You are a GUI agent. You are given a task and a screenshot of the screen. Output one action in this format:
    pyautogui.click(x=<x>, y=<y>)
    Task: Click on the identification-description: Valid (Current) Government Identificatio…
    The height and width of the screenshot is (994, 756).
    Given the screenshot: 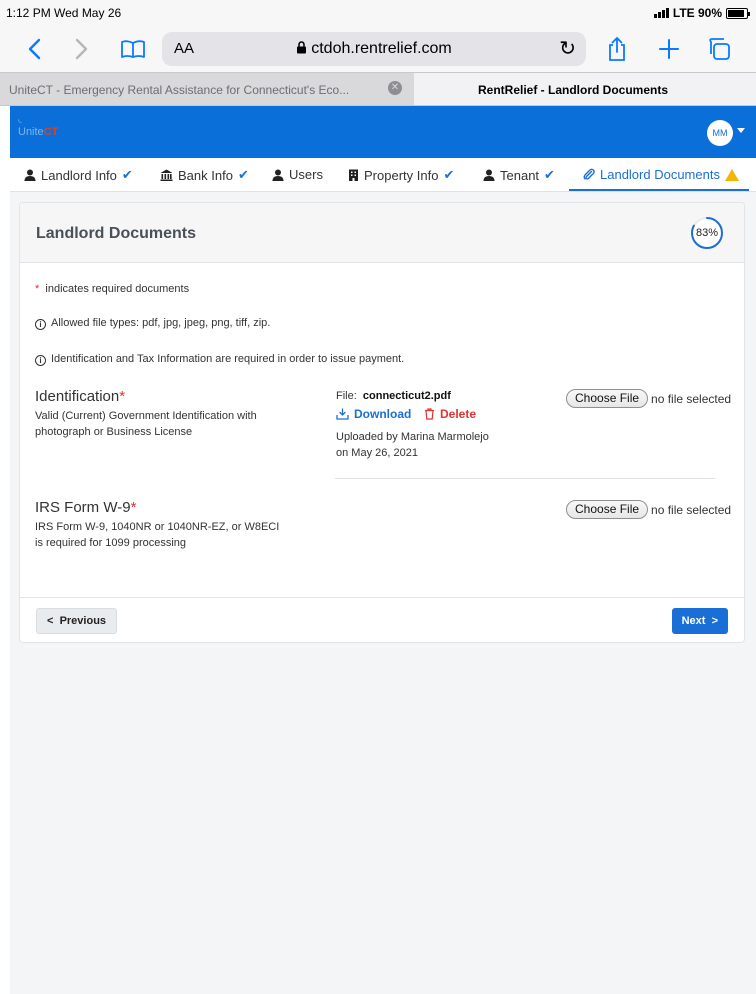 What is the action you would take?
    pyautogui.click(x=146, y=424)
    